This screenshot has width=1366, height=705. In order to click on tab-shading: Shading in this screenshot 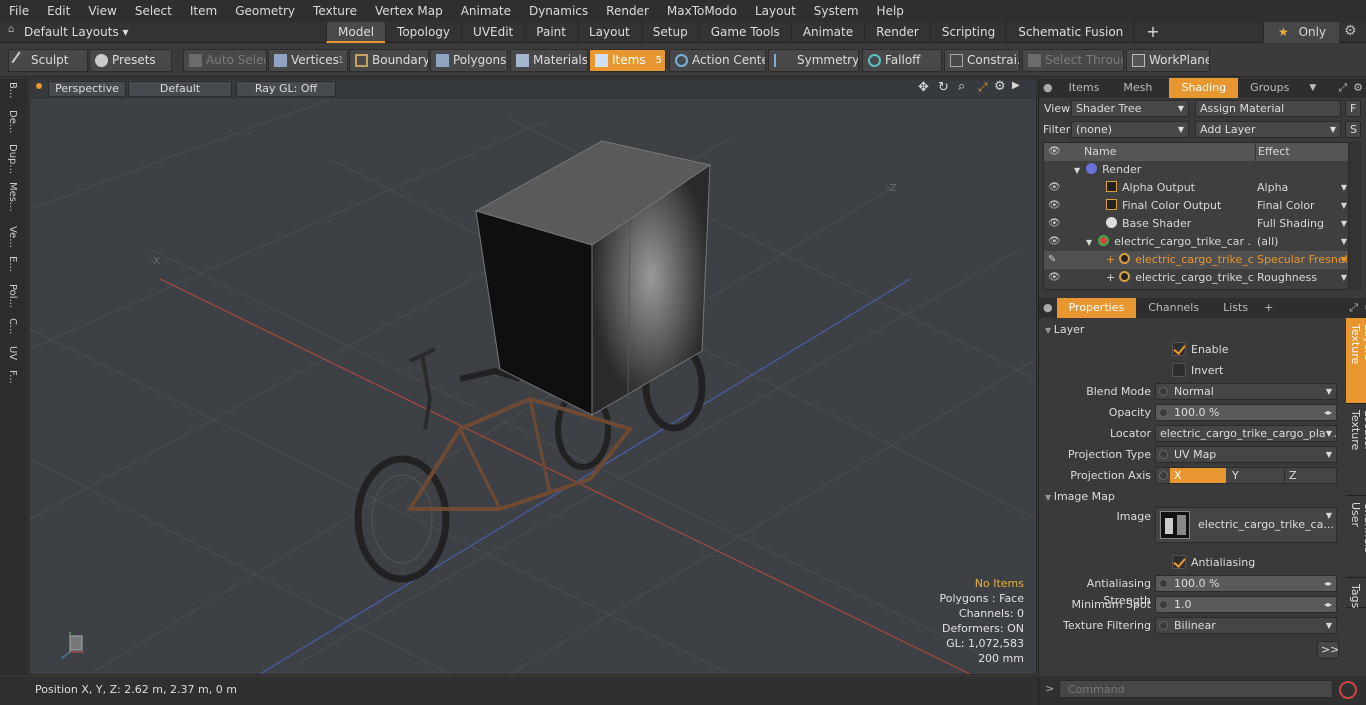, I will do `click(1204, 88)`.